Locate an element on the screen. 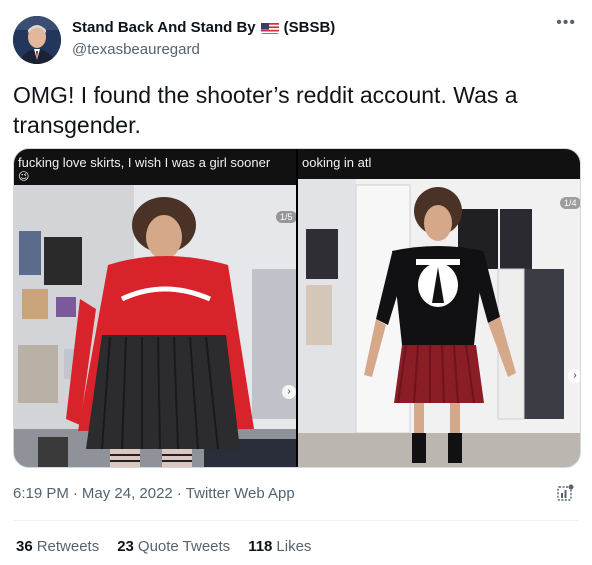  author-display-name: Stand Back And Stand By is located at coordinates (164, 27).